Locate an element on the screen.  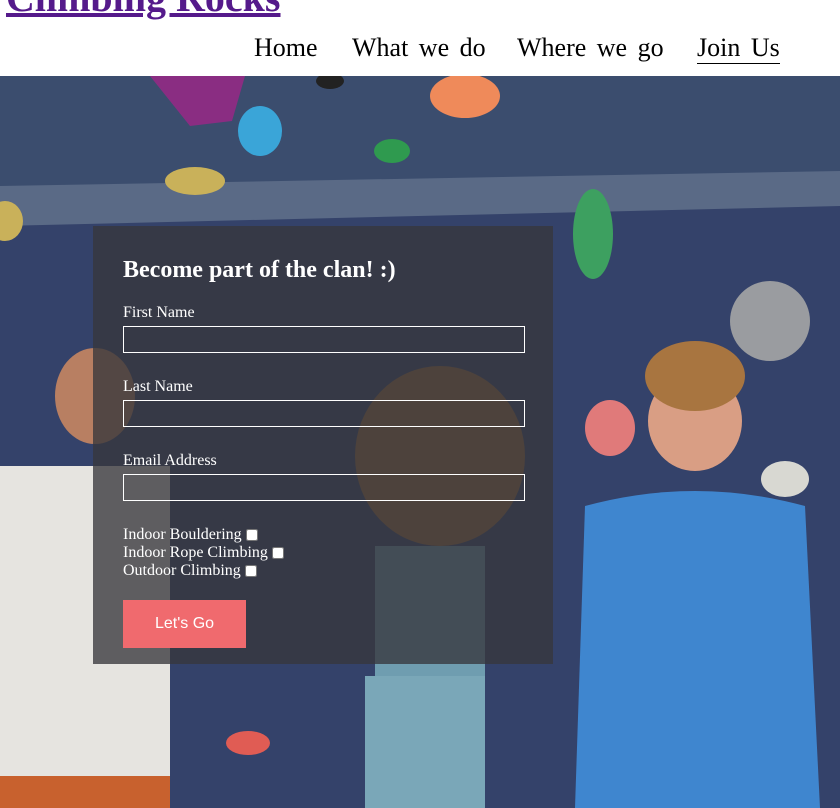
first-name-input is located at coordinates (324, 339).